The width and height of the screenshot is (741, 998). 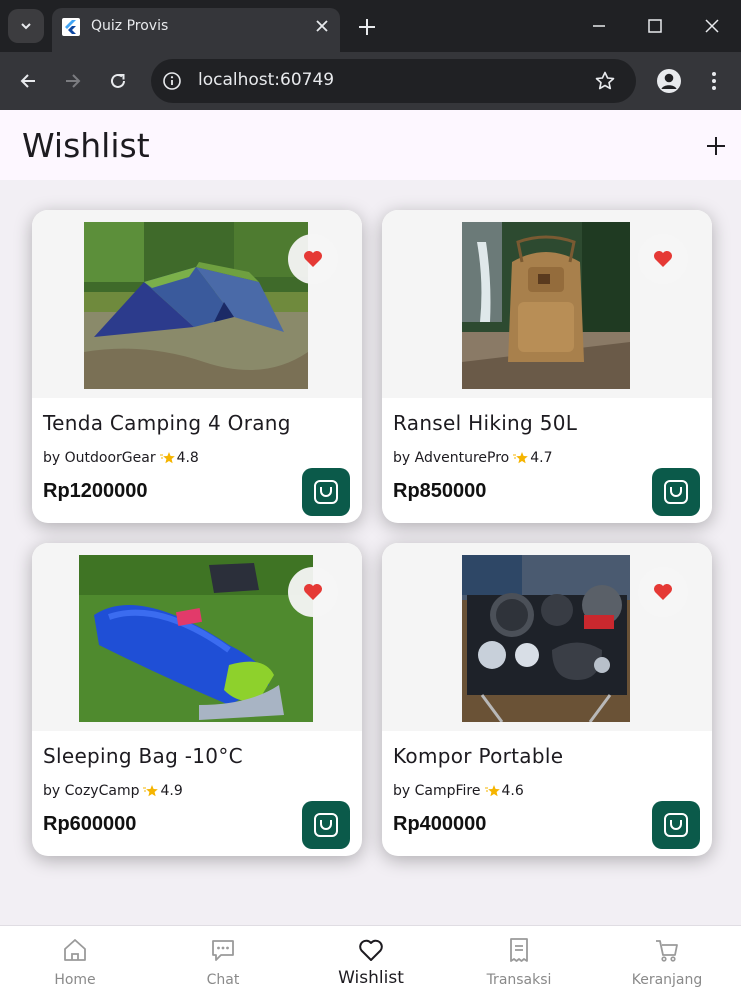 I want to click on forward-button, so click(x=73, y=81).